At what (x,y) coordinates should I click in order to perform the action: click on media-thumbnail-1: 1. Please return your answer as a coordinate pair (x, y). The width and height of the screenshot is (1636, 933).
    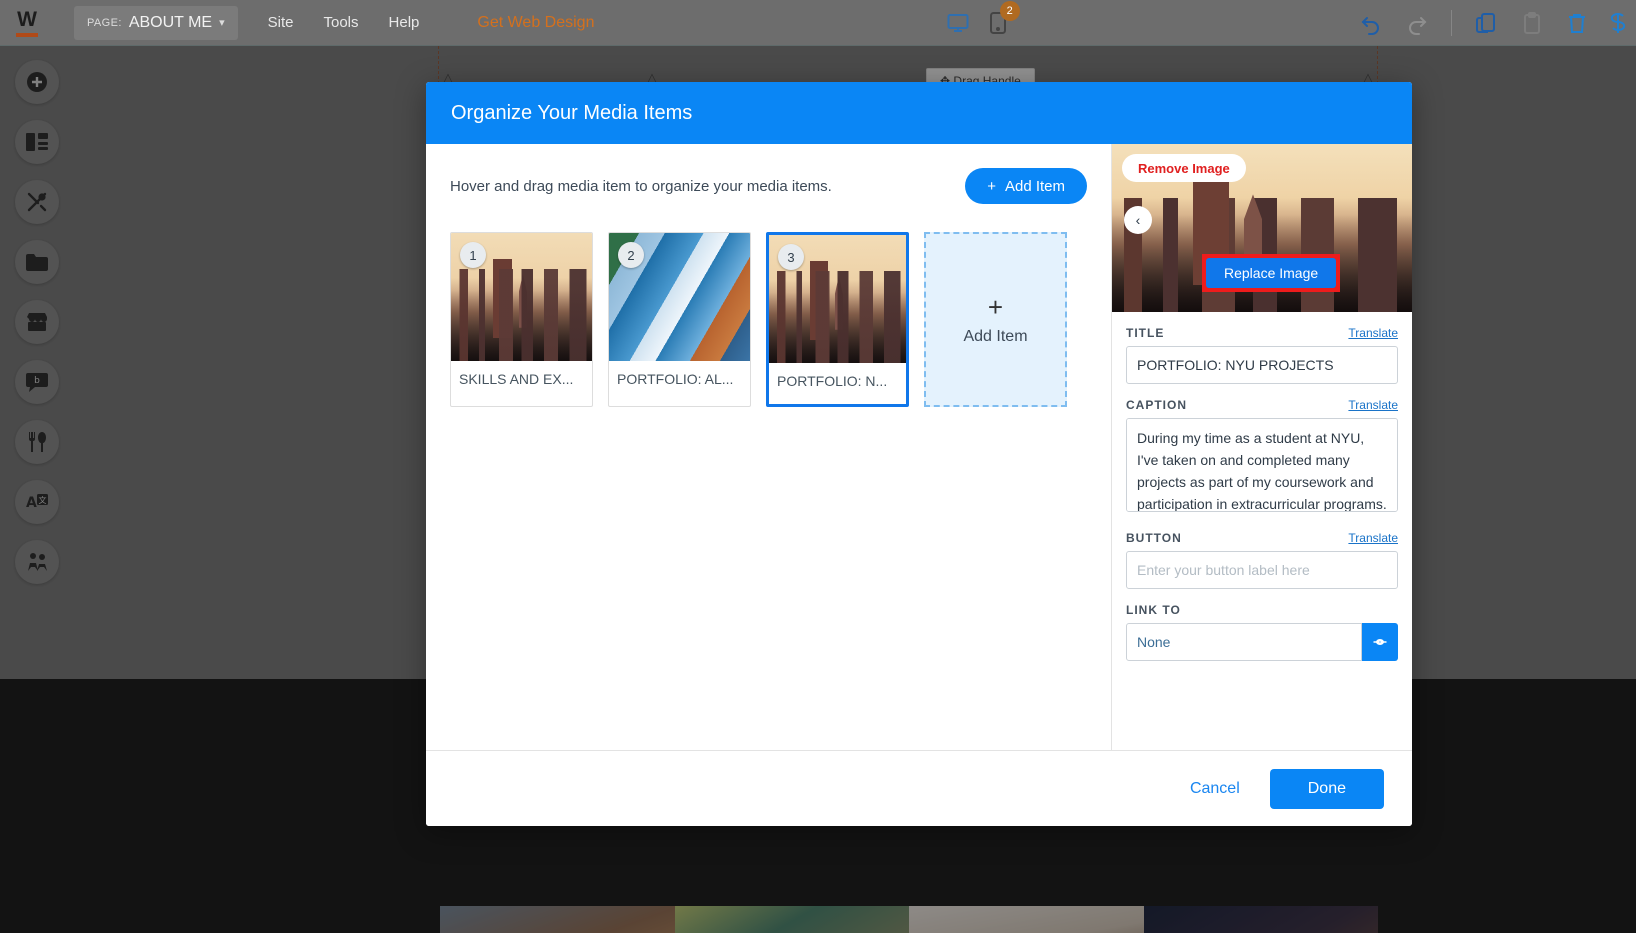
    Looking at the image, I should click on (521, 297).